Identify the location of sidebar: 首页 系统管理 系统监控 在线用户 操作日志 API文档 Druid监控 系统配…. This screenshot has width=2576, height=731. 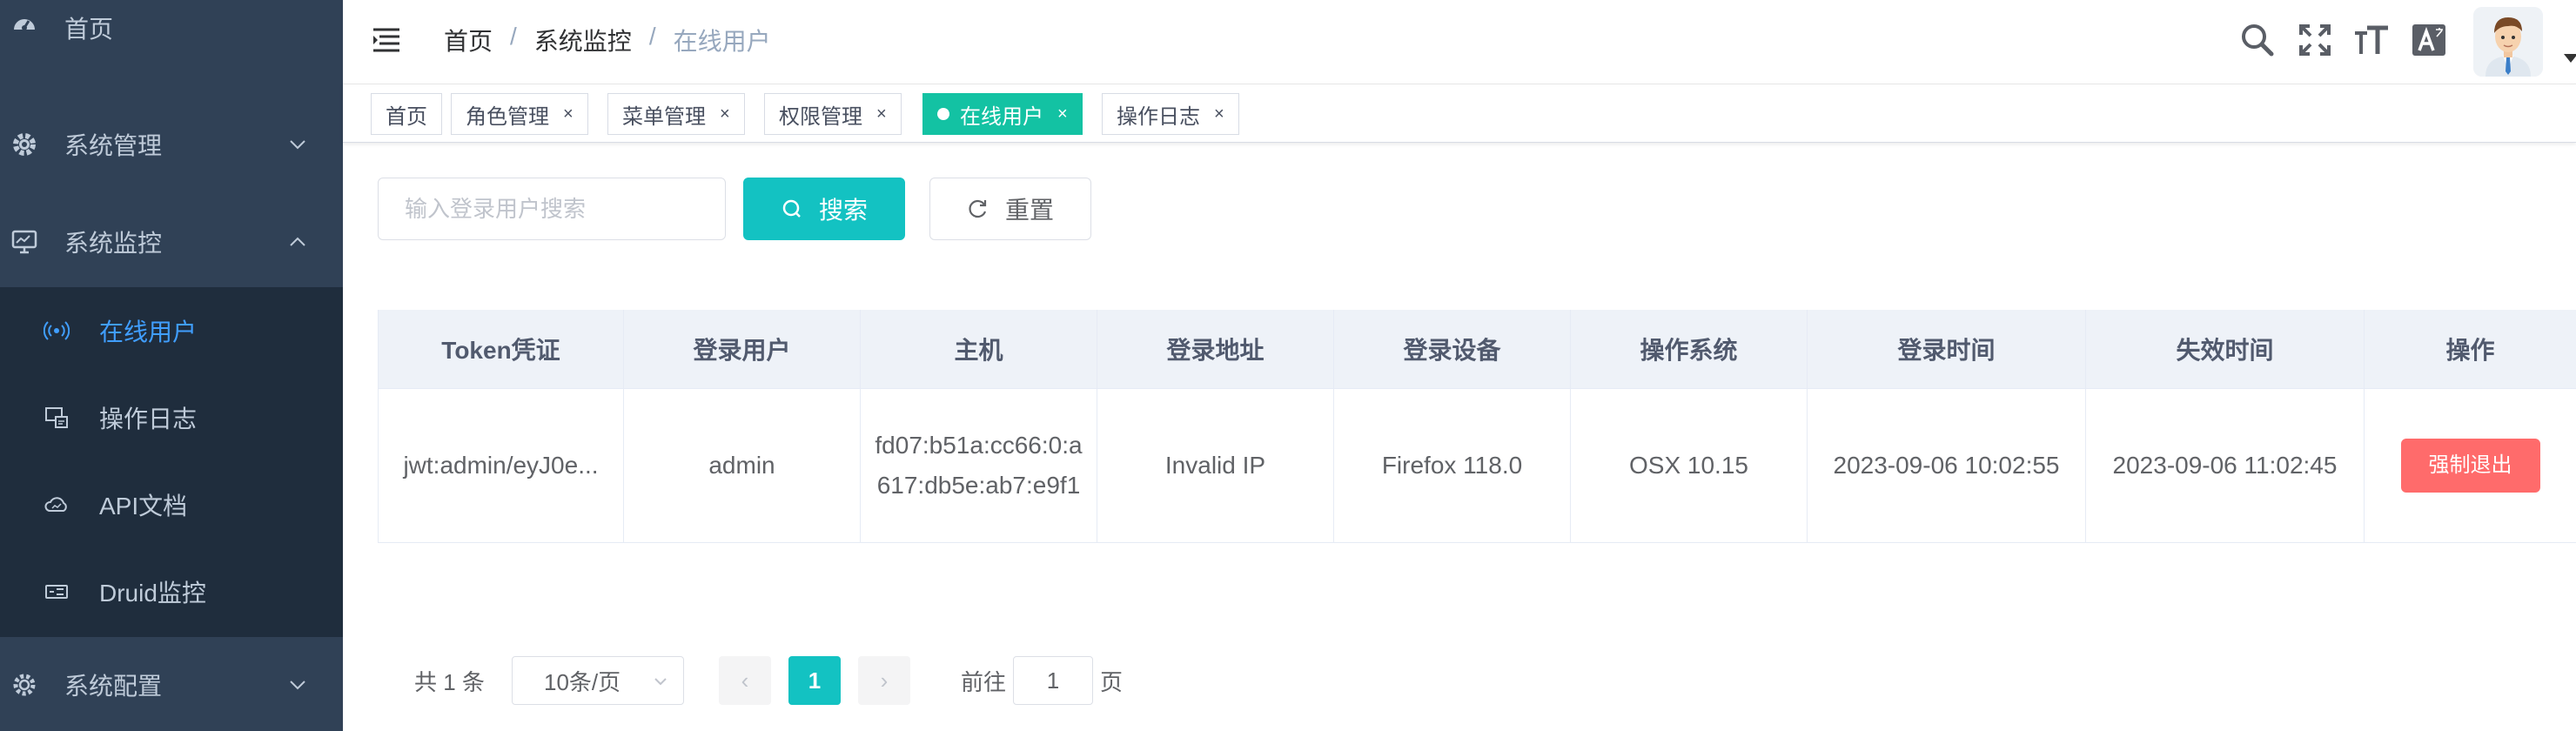
(171, 366).